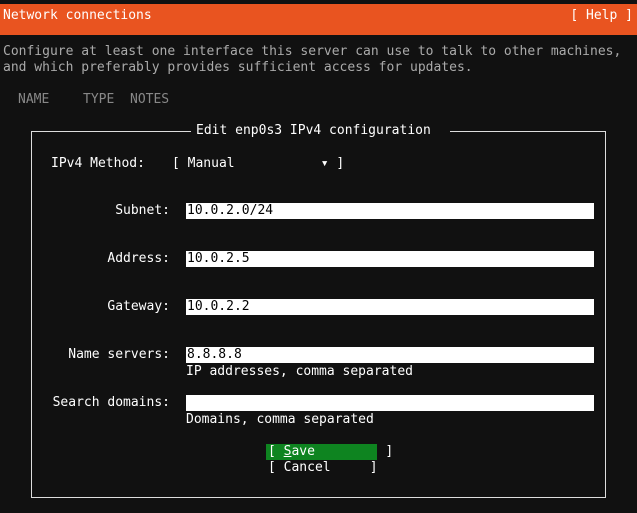 The height and width of the screenshot is (513, 637). What do you see at coordinates (390, 403) in the screenshot?
I see `search-domains-input` at bounding box center [390, 403].